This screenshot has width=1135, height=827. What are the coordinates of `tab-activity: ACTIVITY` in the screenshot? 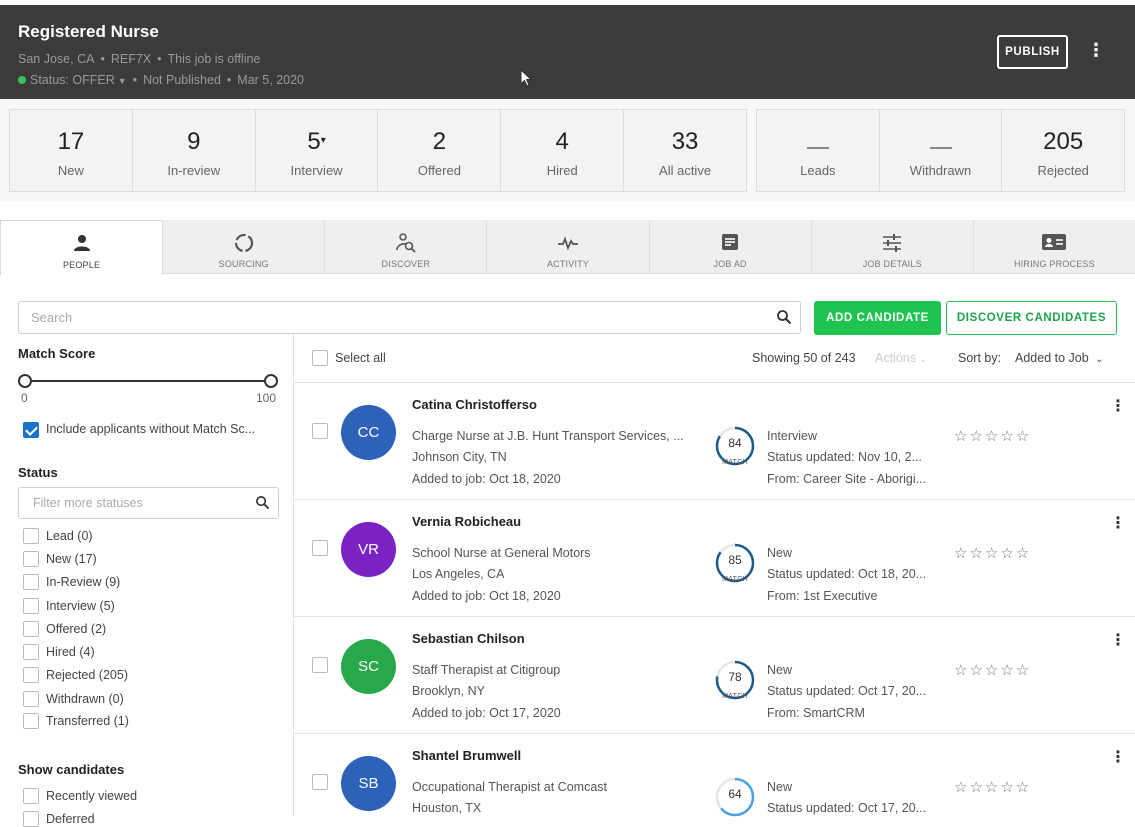 It's located at (568, 246).